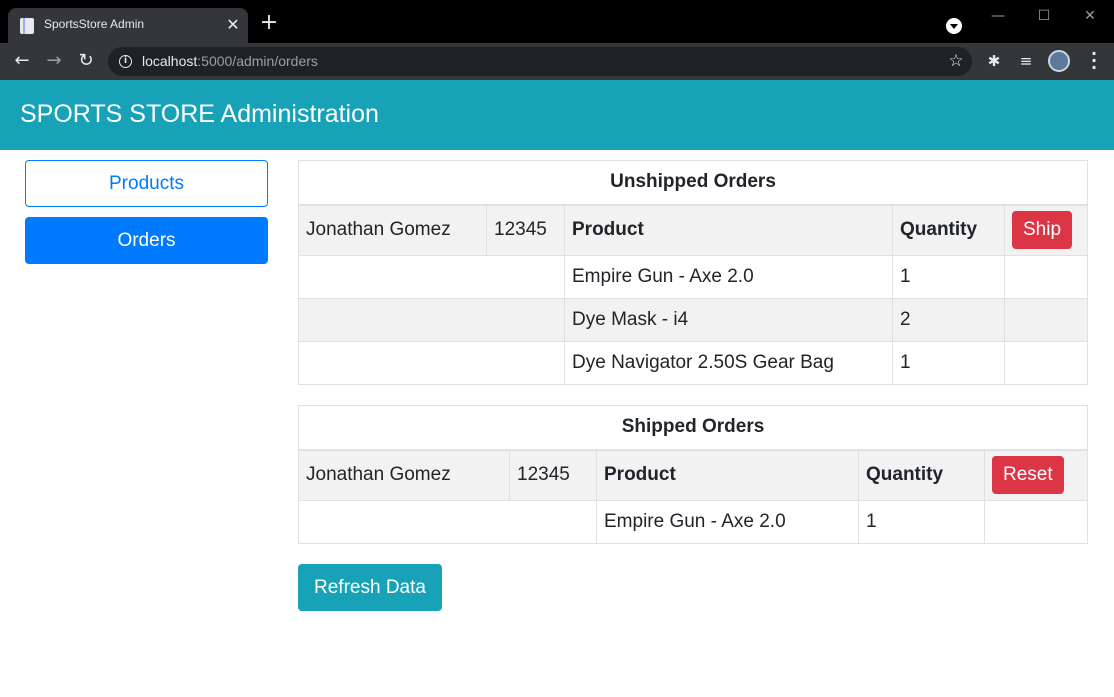 This screenshot has height=697, width=1114. Describe the element at coordinates (540, 61) in the screenshot. I see `address-bar: i localhost:5000/admin/orders ☆` at that location.